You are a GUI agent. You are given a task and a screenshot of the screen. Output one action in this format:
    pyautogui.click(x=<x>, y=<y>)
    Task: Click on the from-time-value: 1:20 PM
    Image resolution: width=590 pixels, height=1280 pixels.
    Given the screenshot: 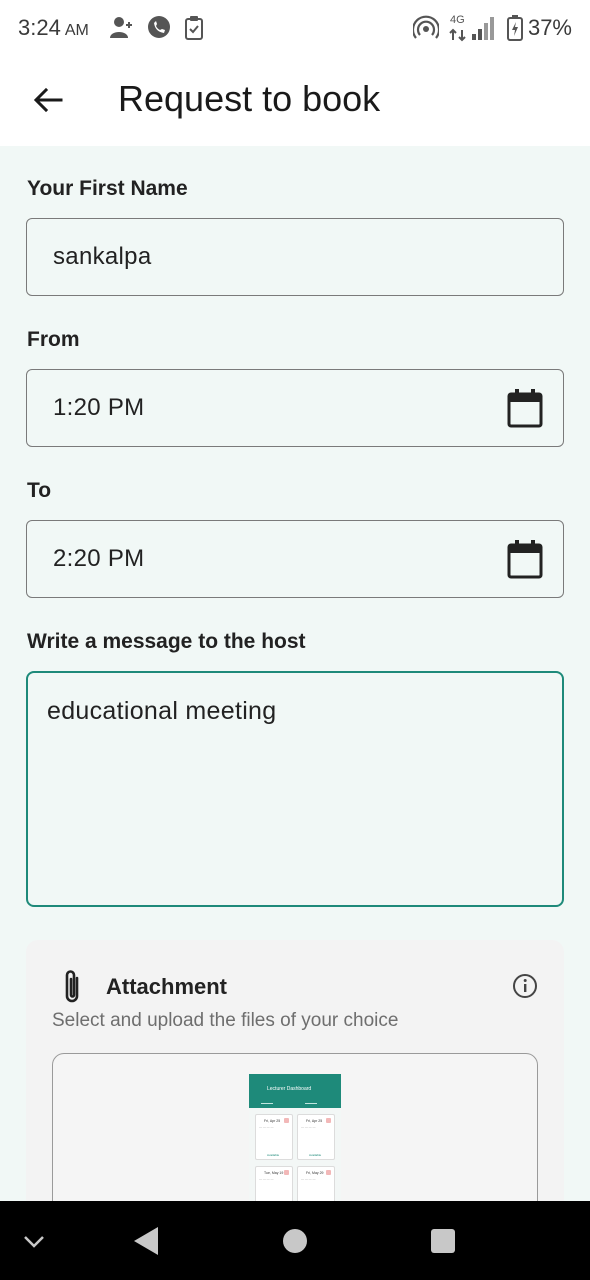 What is the action you would take?
    pyautogui.click(x=99, y=407)
    